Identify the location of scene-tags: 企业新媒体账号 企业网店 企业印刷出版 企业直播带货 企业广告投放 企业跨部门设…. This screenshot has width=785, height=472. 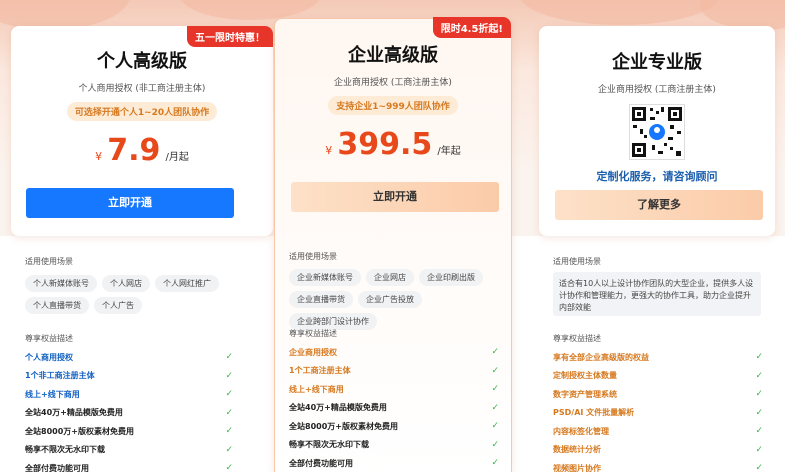
(396, 299).